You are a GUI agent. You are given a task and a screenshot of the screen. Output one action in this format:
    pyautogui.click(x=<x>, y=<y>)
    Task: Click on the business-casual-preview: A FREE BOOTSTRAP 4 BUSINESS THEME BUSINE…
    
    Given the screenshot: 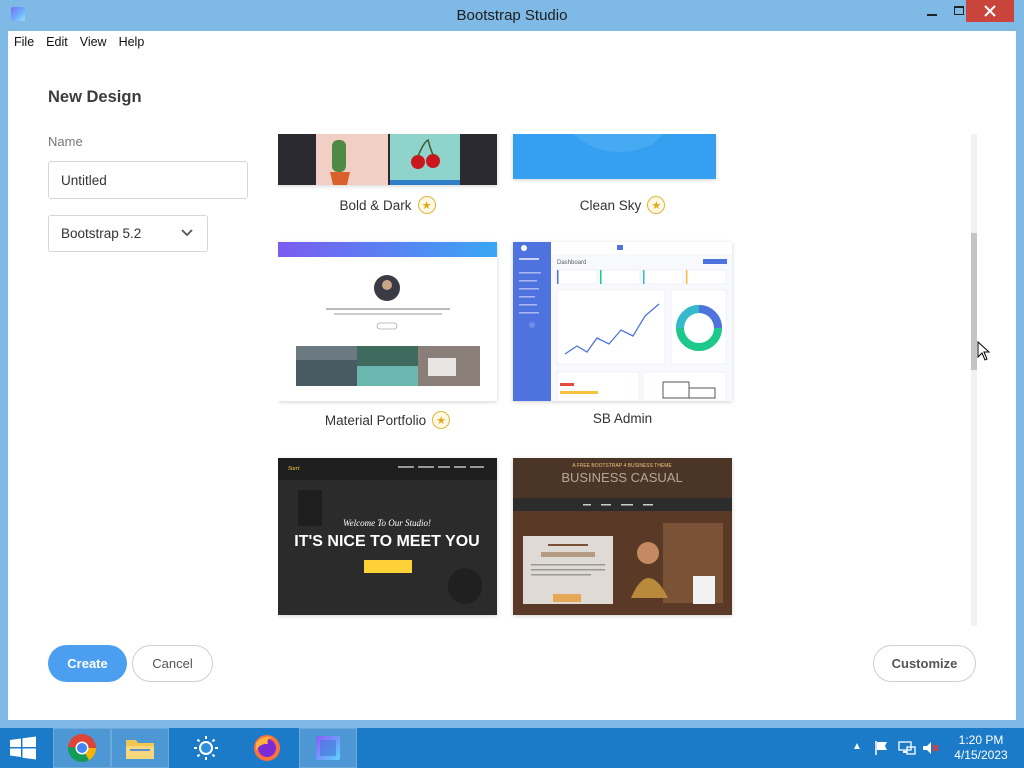 What is the action you would take?
    pyautogui.click(x=622, y=536)
    